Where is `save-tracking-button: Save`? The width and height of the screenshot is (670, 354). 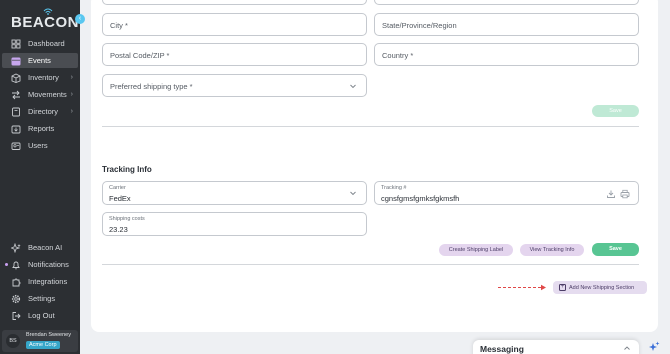 save-tracking-button: Save is located at coordinates (615, 249).